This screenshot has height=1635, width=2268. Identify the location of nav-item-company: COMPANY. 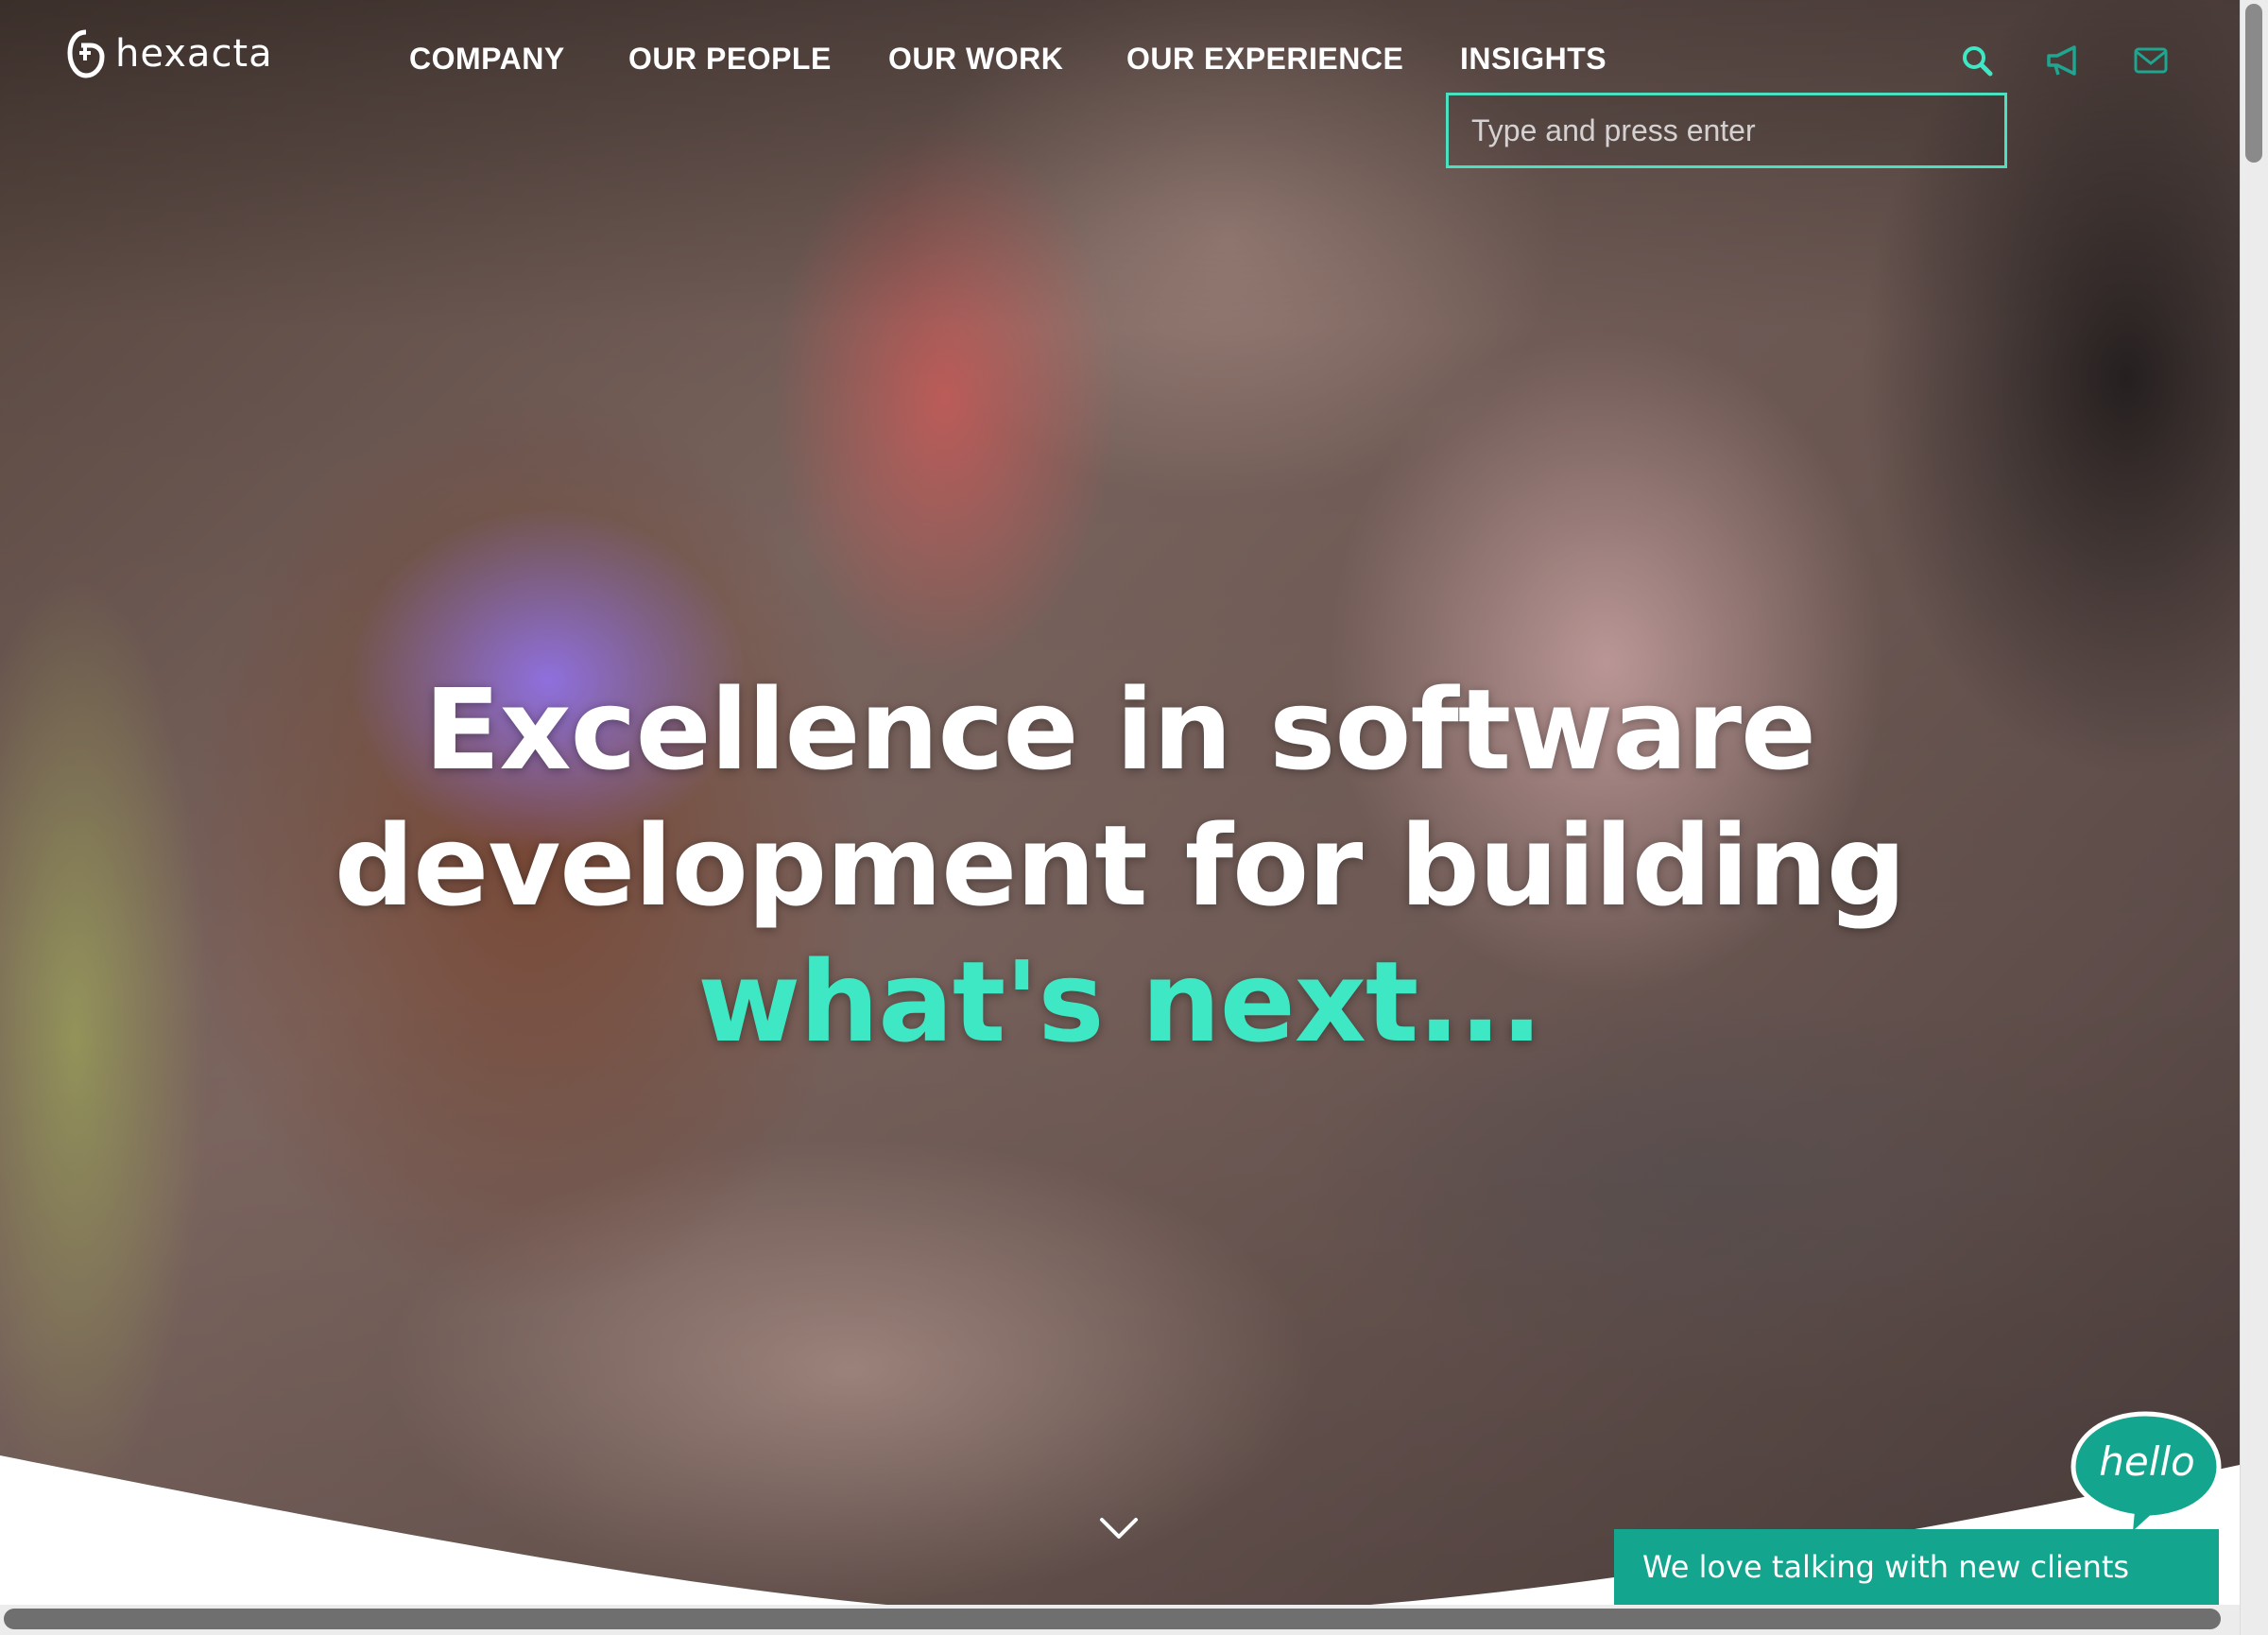
(487, 59).